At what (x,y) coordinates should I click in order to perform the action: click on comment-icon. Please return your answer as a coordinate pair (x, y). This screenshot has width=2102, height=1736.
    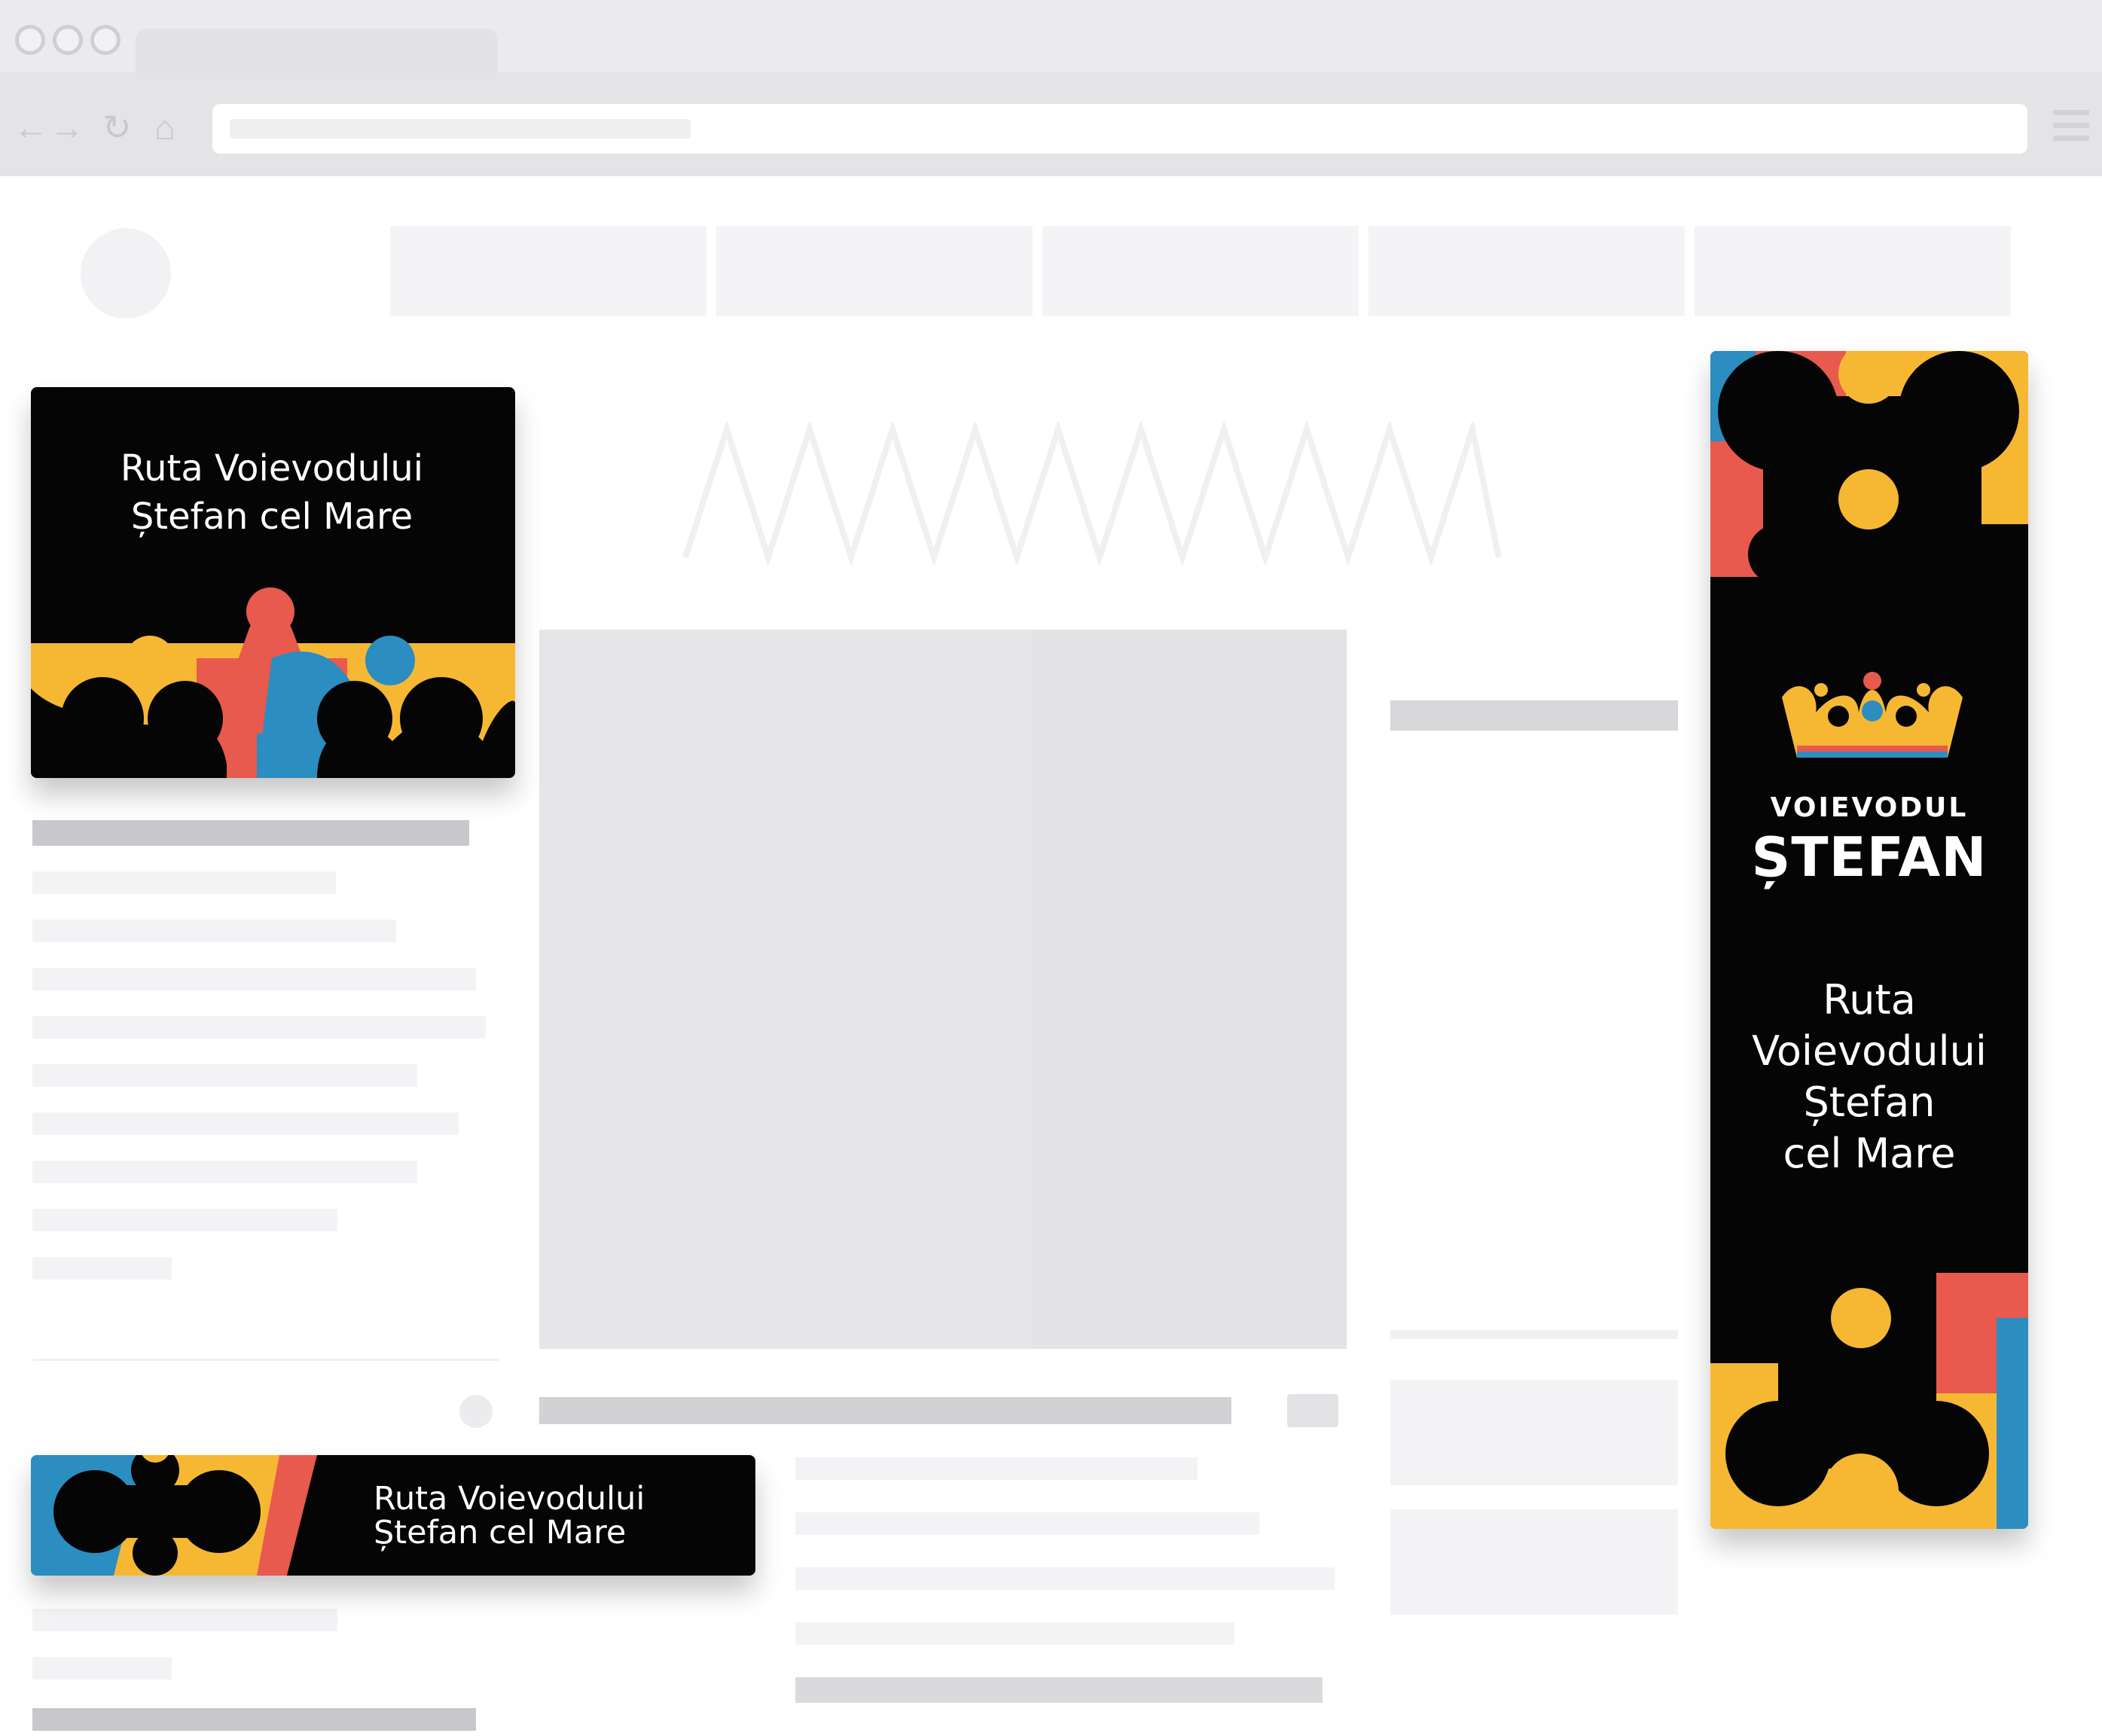
    Looking at the image, I should click on (1312, 1410).